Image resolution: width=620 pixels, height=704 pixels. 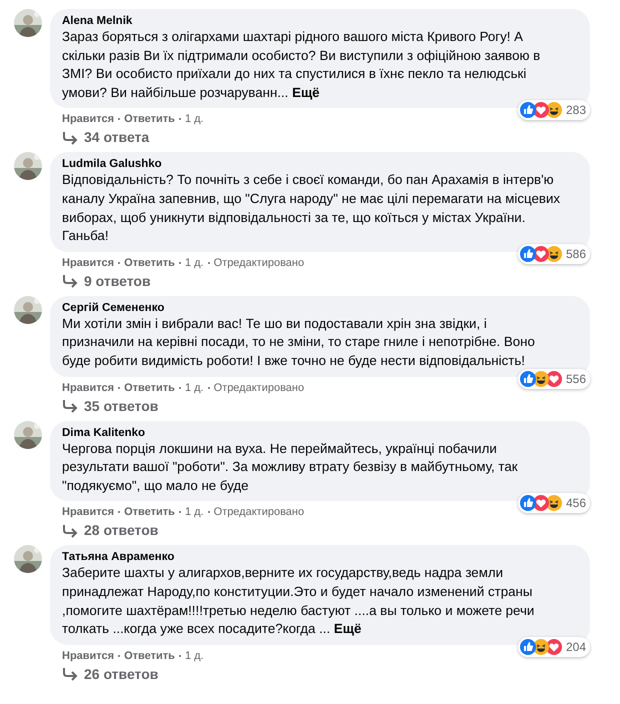 I want to click on reactions-badge: 586, so click(x=554, y=254).